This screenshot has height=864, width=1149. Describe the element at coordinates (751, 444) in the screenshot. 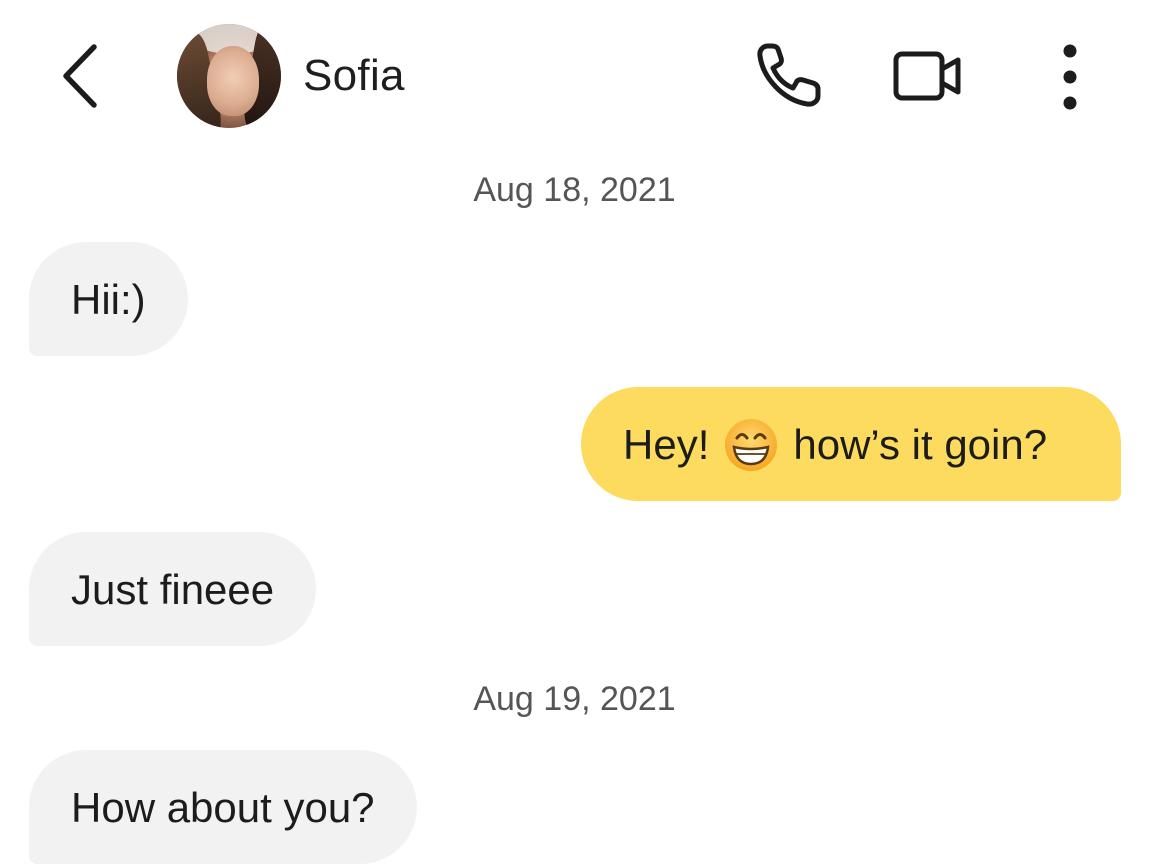

I see `grinning-face-emoji-icon` at that location.